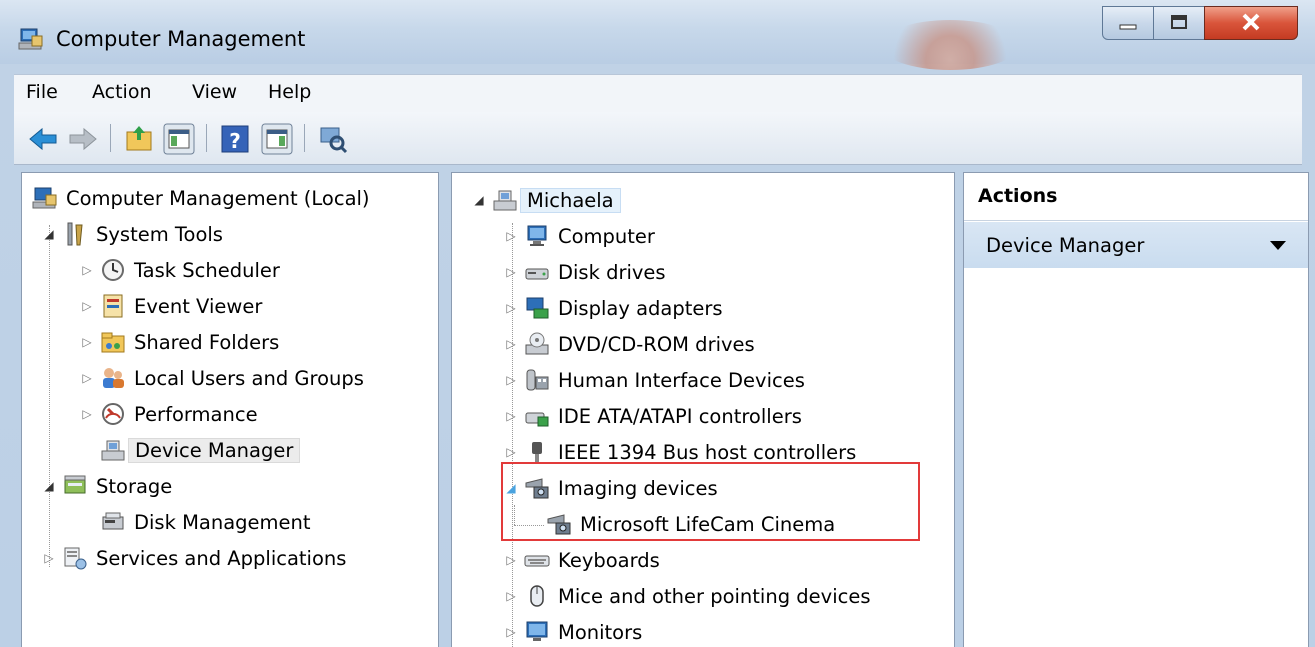  What do you see at coordinates (249, 378) in the screenshot?
I see `tree-item-label: Local Users and Groups` at bounding box center [249, 378].